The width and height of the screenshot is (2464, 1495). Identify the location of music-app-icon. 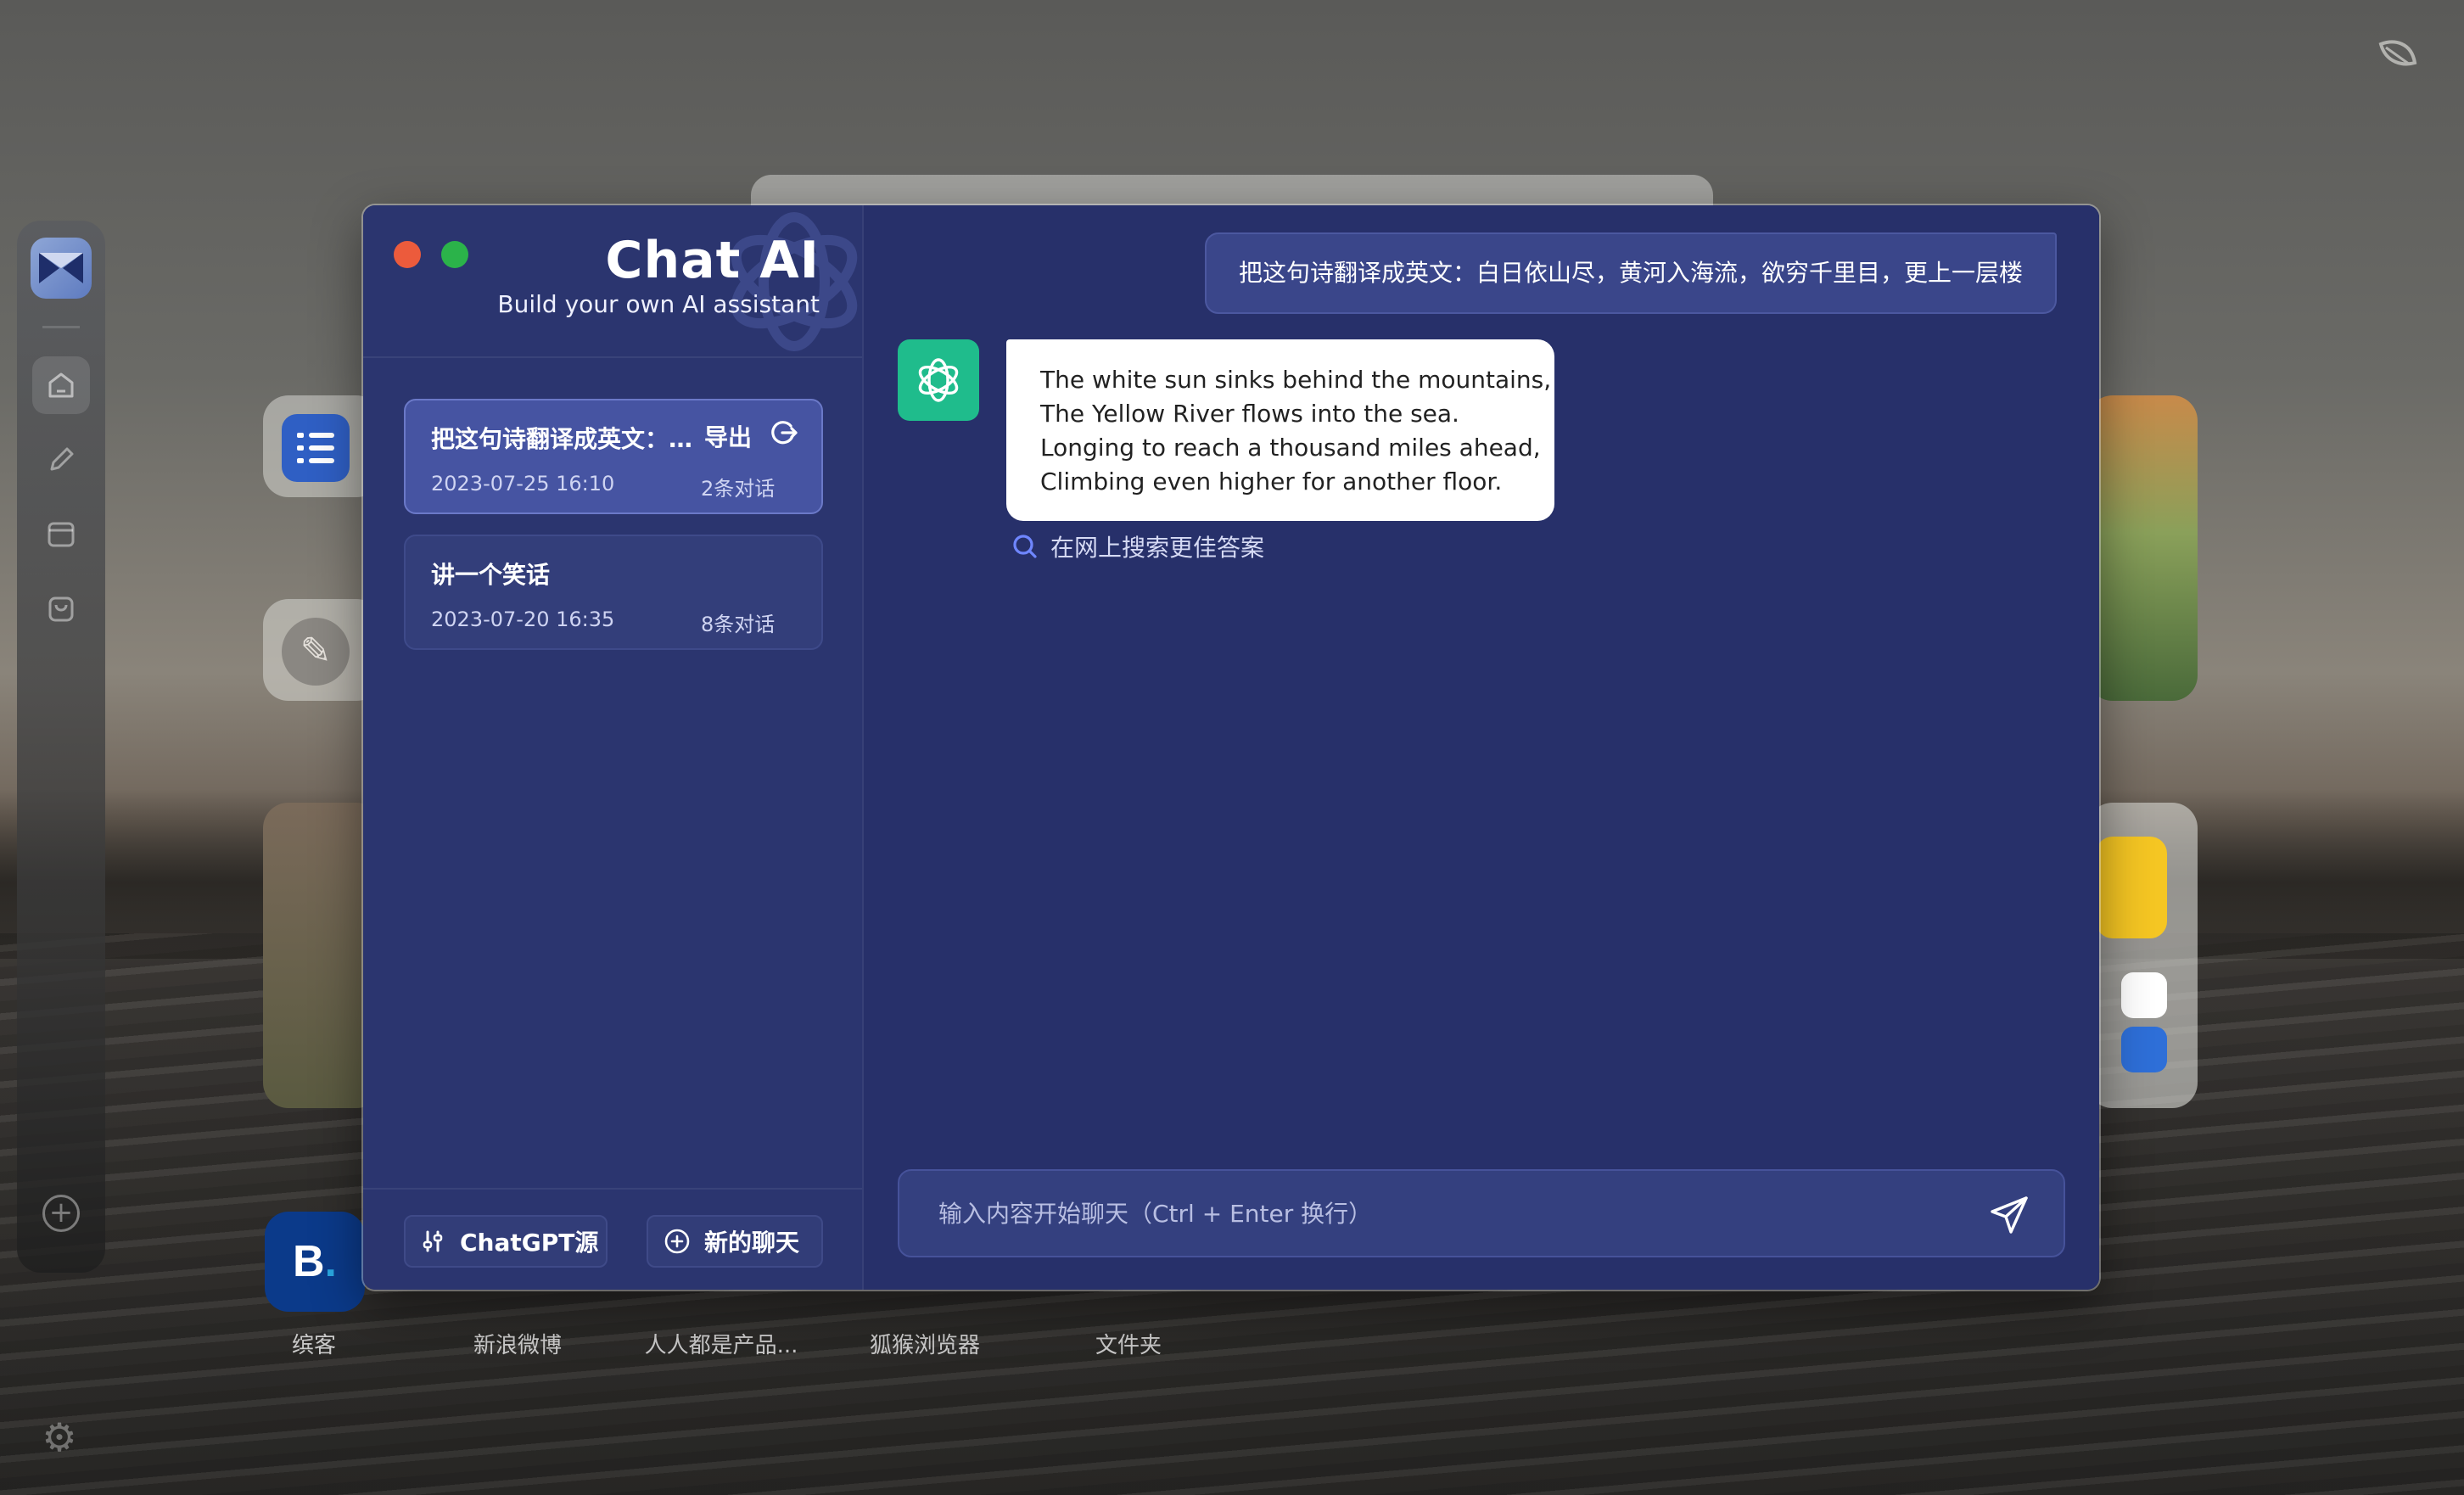
(2131, 887).